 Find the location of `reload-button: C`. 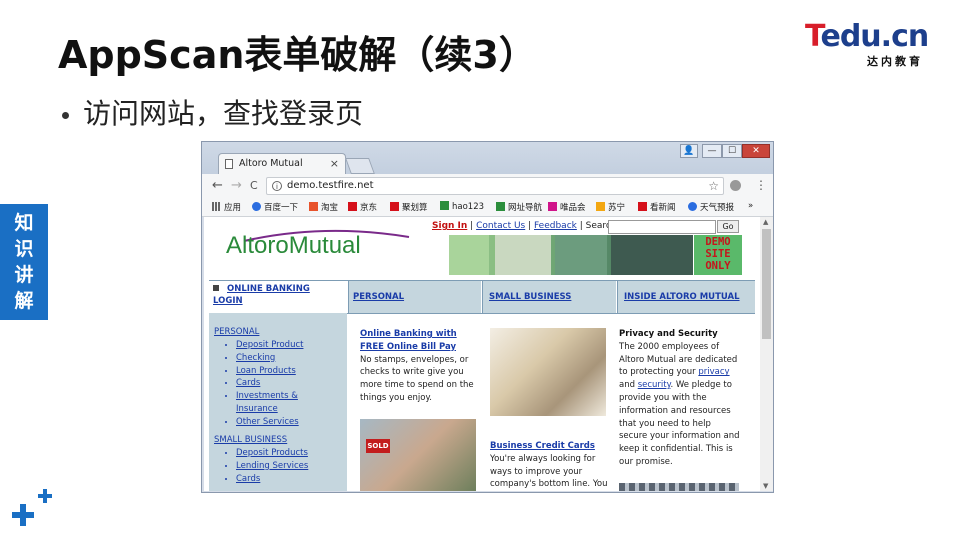

reload-button: C is located at coordinates (254, 185).